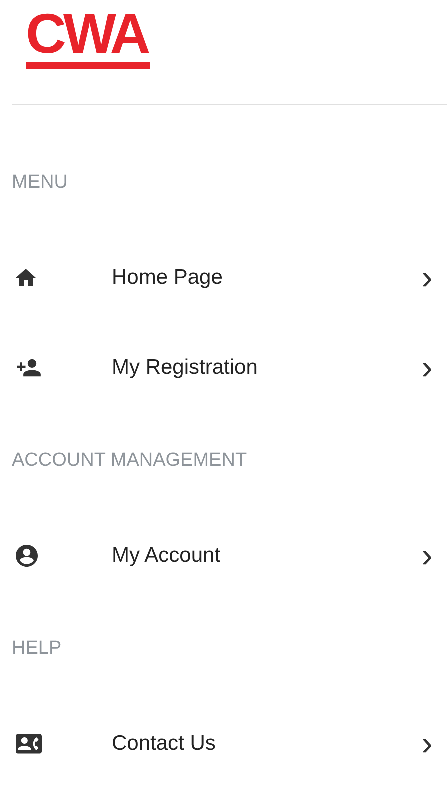 The width and height of the screenshot is (447, 787). I want to click on menu-item: My Account, so click(166, 556).